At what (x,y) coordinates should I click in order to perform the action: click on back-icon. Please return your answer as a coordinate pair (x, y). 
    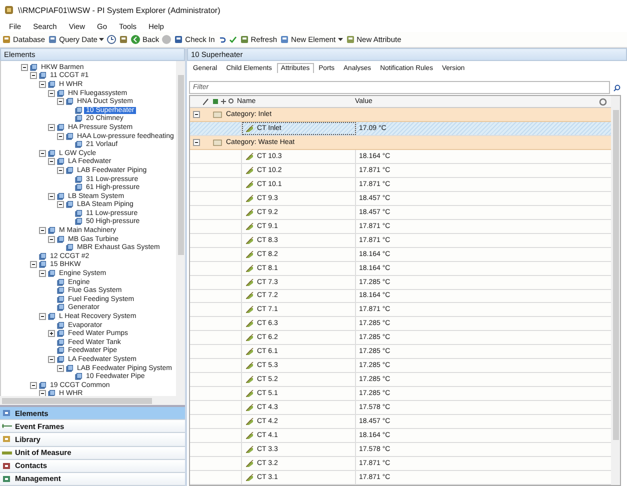
    Looking at the image, I should click on (135, 39).